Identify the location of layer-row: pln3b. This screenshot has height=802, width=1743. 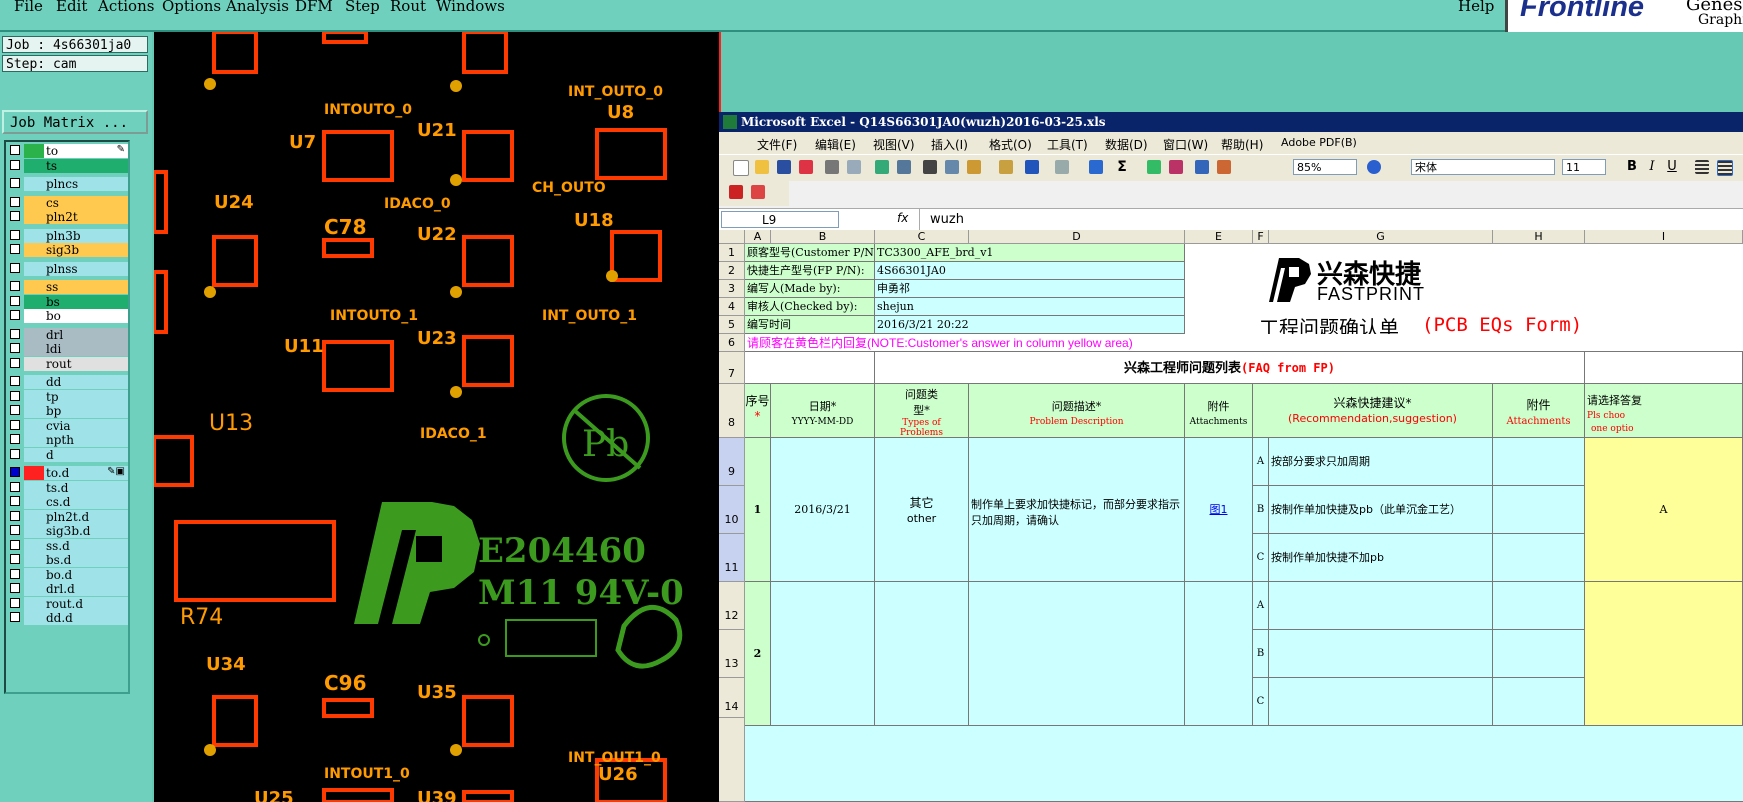
(68, 235).